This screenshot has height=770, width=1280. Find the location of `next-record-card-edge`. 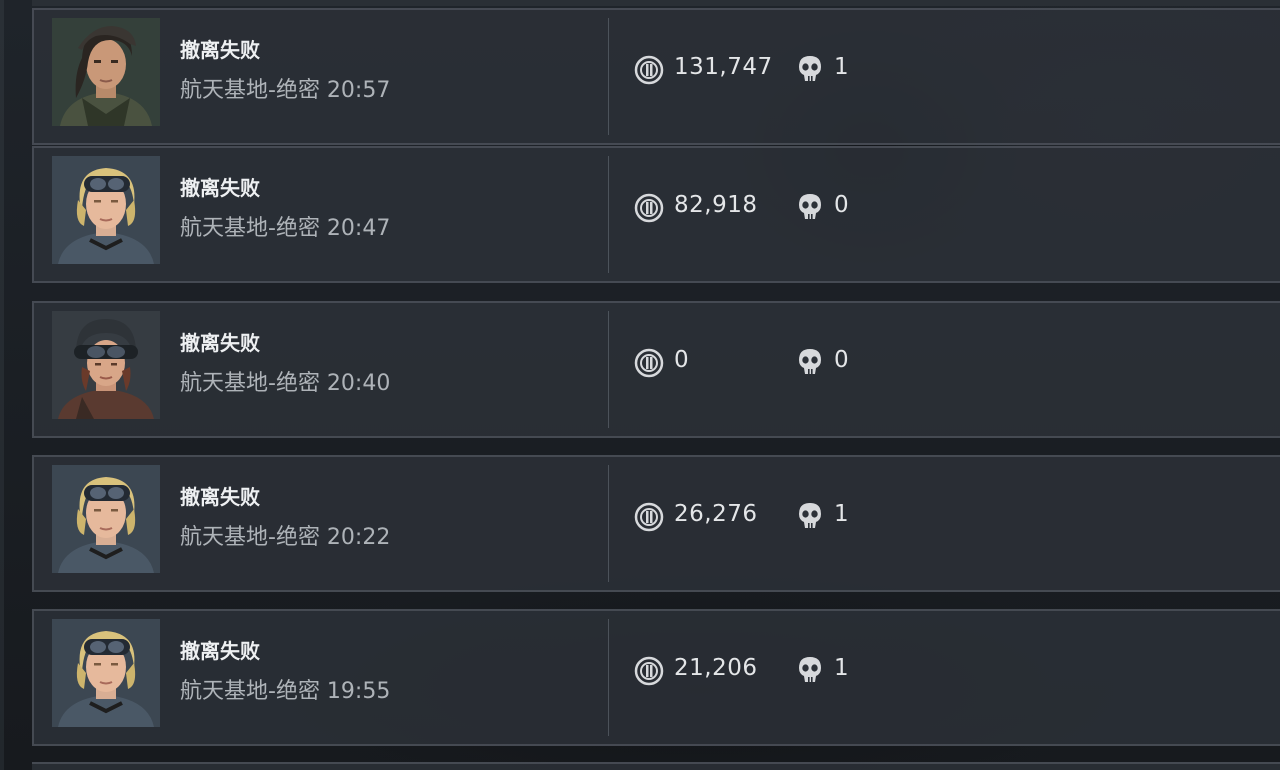

next-record-card-edge is located at coordinates (656, 766).